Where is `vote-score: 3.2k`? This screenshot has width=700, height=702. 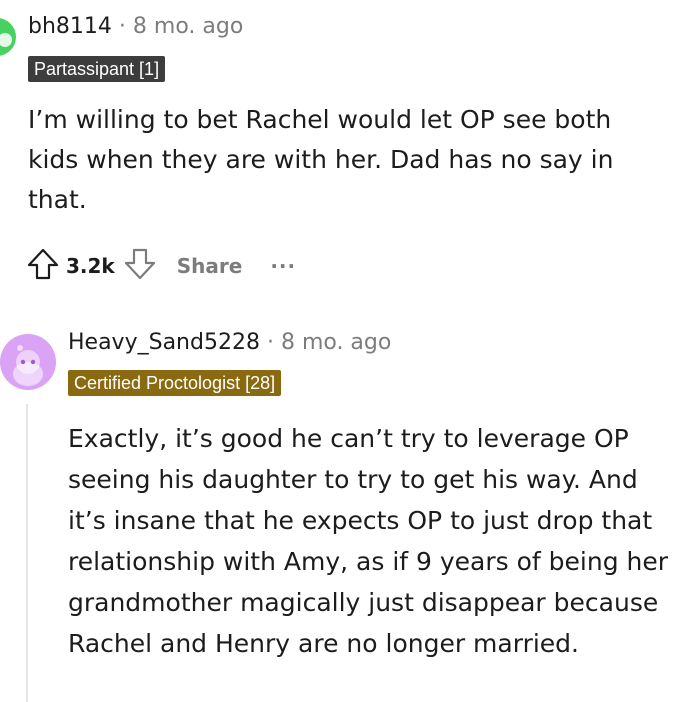 vote-score: 3.2k is located at coordinates (90, 266).